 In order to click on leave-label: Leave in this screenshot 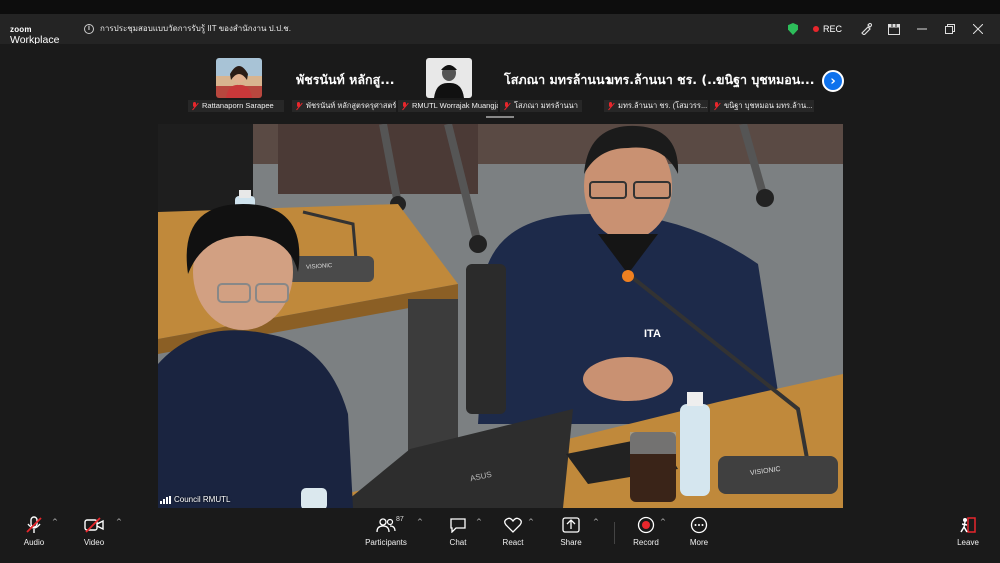, I will do `click(968, 542)`.